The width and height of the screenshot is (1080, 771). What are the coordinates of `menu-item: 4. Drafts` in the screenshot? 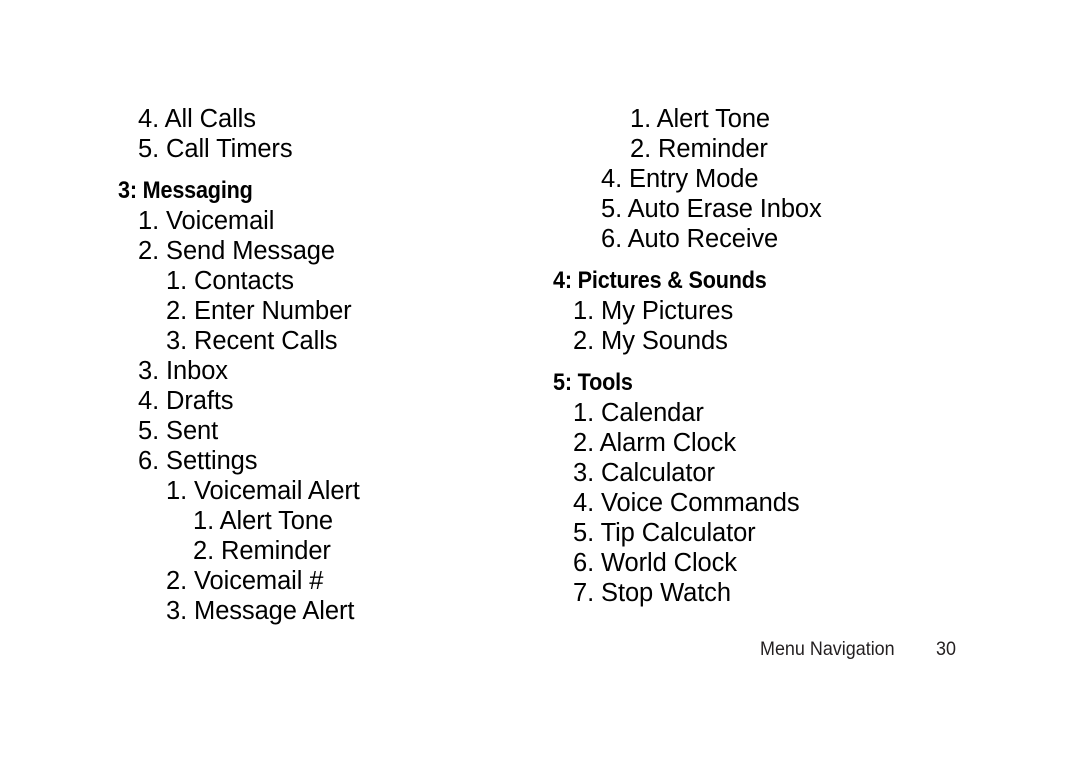 It's located at (186, 401).